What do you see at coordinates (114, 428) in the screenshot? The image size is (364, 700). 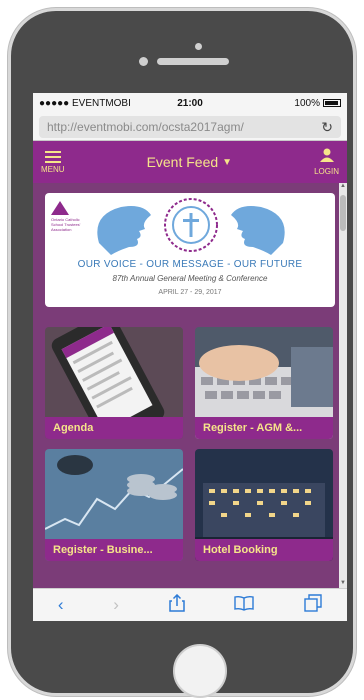 I see `tile-label: Agenda` at bounding box center [114, 428].